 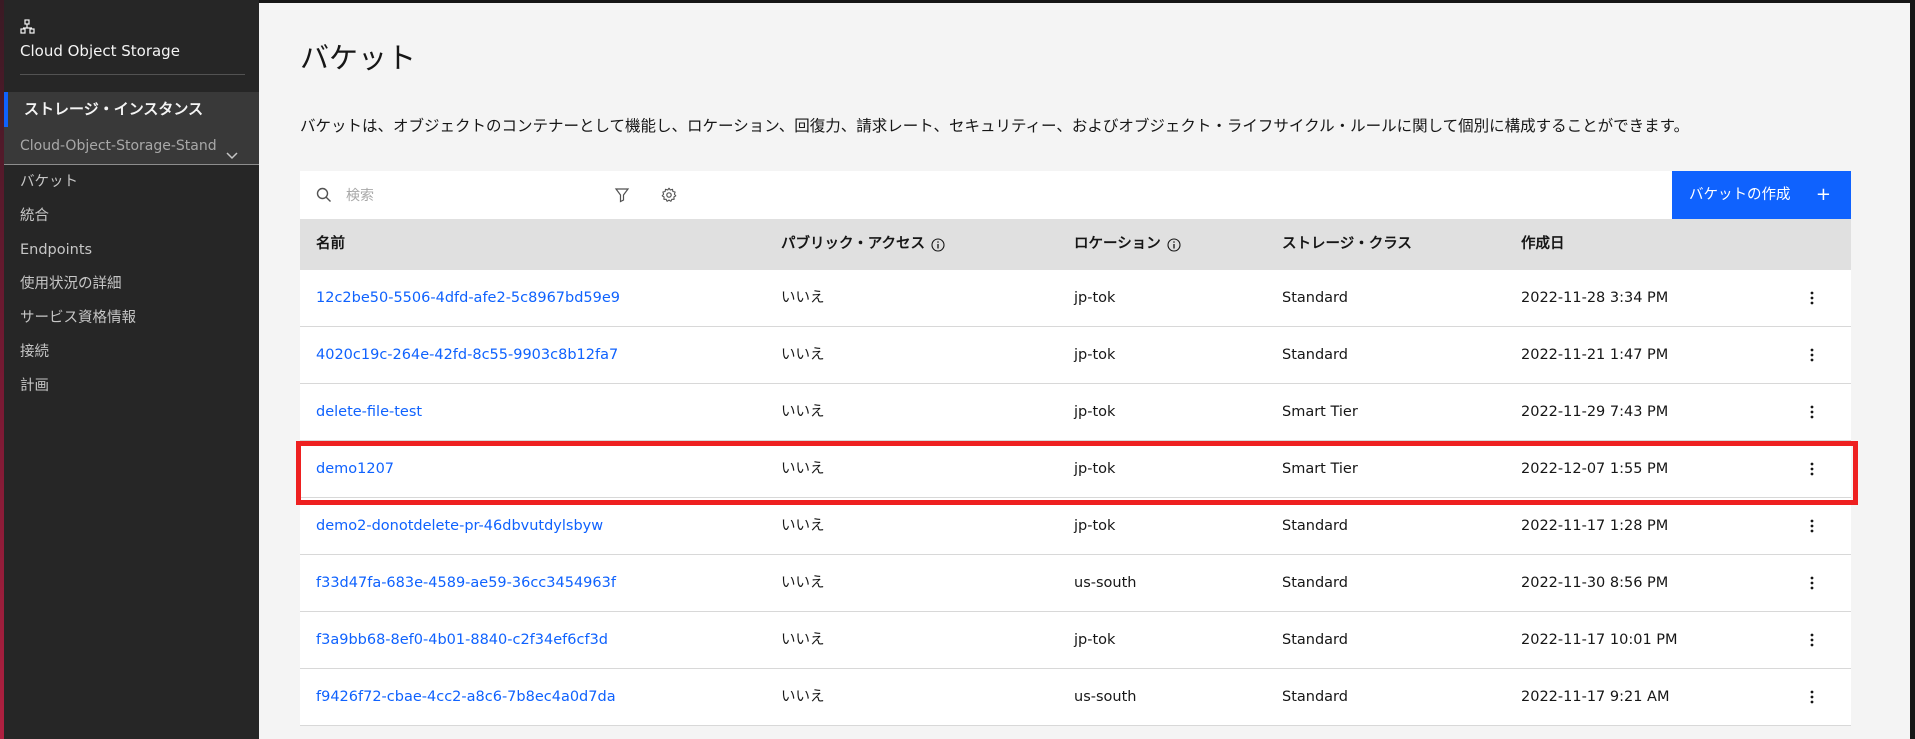 What do you see at coordinates (468, 298) in the screenshot?
I see `bucket-name-link: 12c2be50-5506-4dfd-afe2-5c8967bd59e9` at bounding box center [468, 298].